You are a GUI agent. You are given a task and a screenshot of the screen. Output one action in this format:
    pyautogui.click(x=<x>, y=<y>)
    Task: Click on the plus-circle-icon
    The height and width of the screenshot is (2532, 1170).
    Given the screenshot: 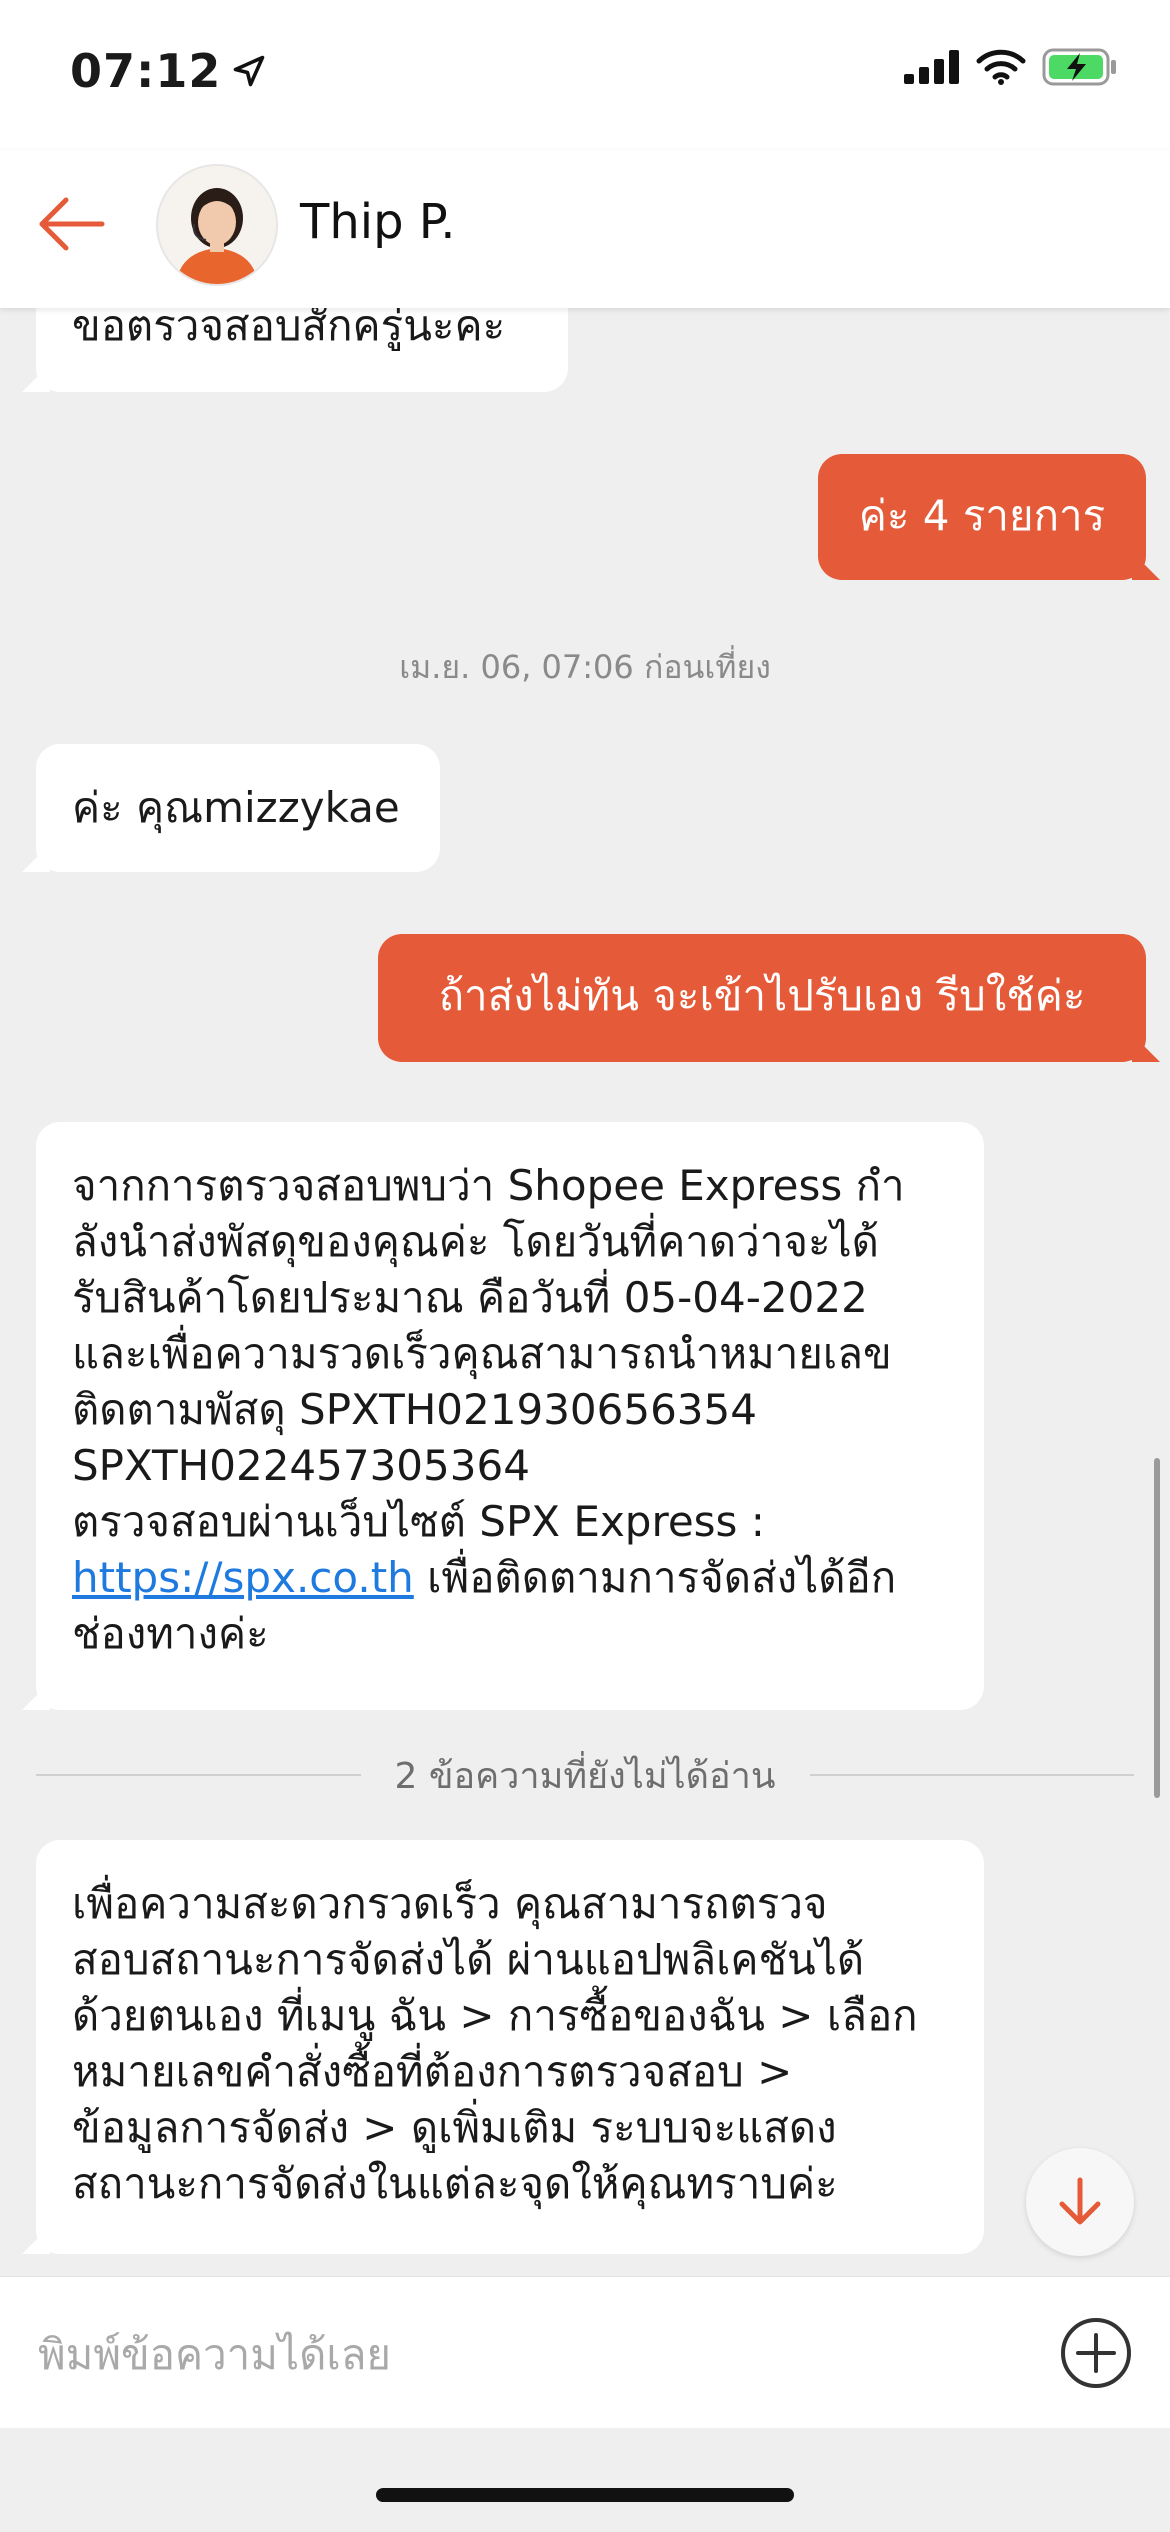 What is the action you would take?
    pyautogui.click(x=1096, y=2353)
    